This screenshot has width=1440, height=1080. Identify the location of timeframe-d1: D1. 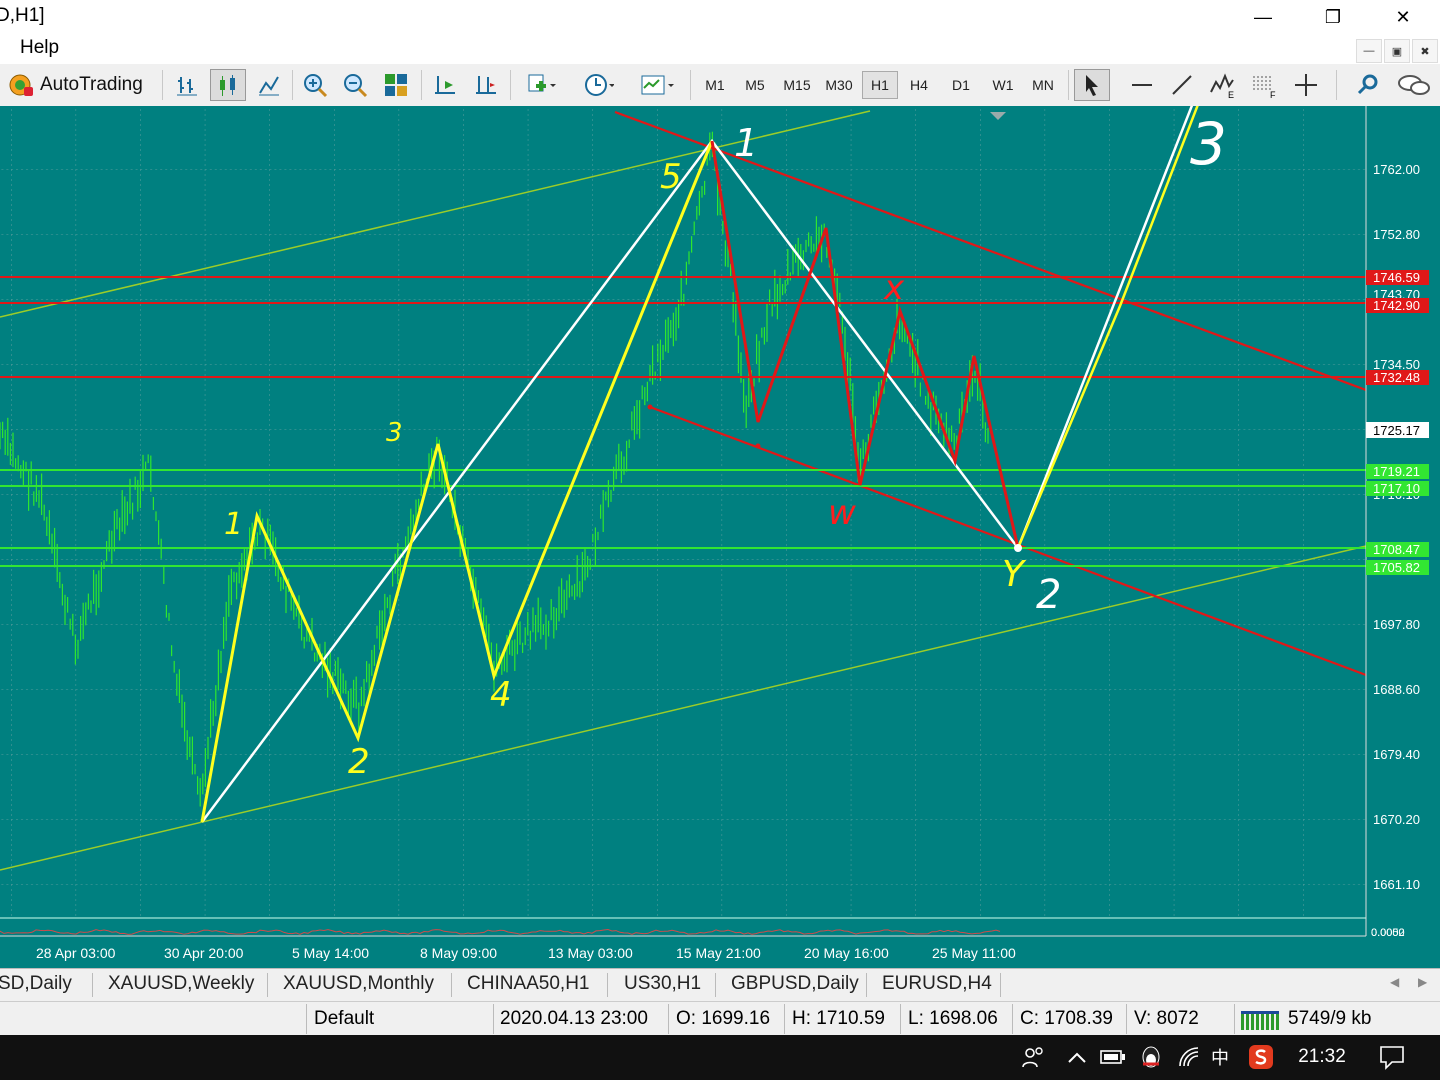
(961, 85).